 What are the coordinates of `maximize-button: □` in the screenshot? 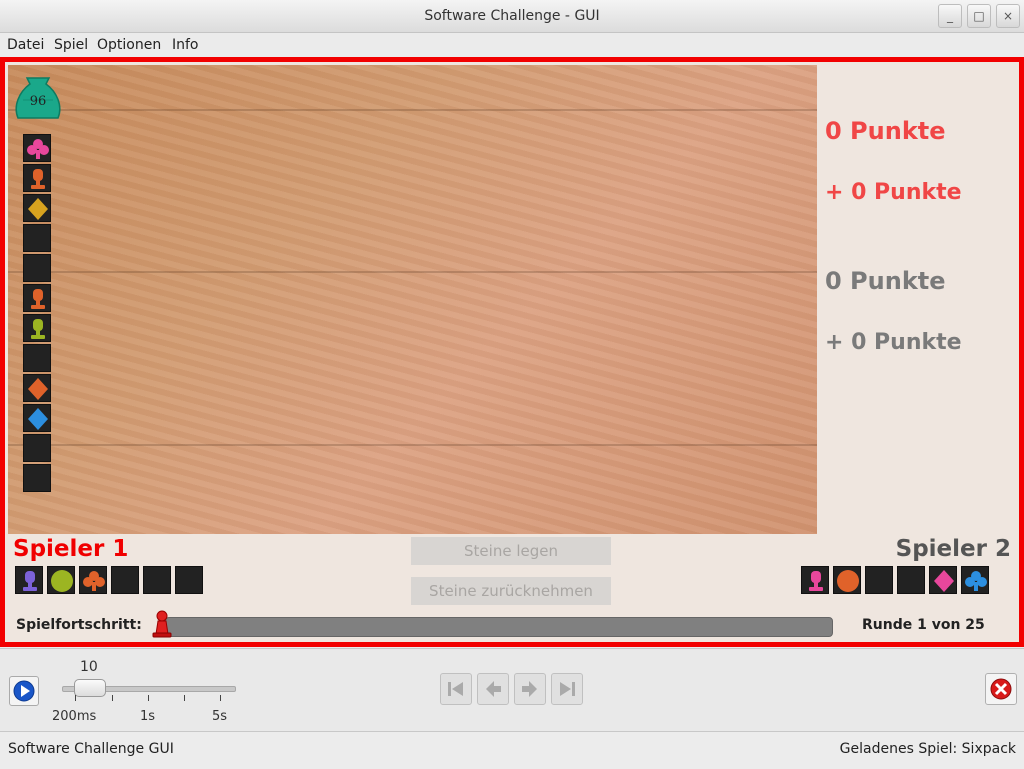 It's located at (979, 16).